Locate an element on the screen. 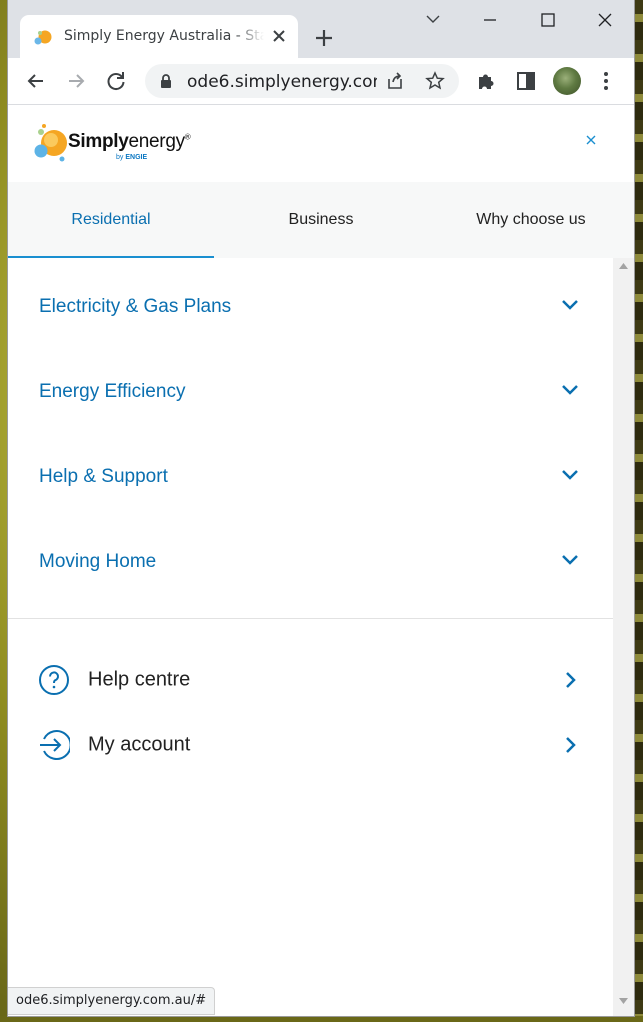 This screenshot has height=1022, width=643. back-arrow-icon is located at coordinates (36, 81).